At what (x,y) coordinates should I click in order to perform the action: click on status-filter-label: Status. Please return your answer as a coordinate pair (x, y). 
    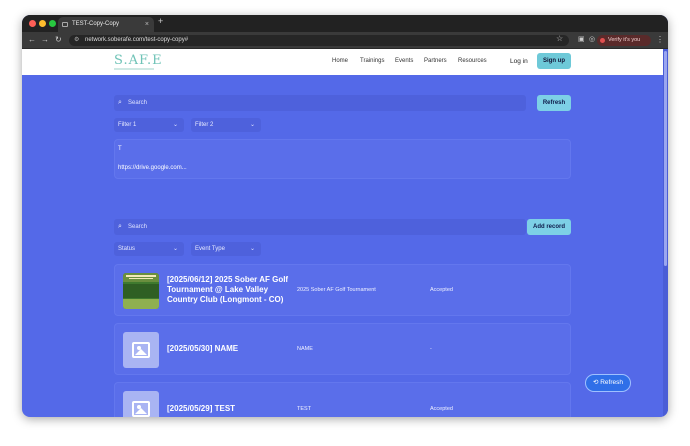
    Looking at the image, I should click on (127, 249).